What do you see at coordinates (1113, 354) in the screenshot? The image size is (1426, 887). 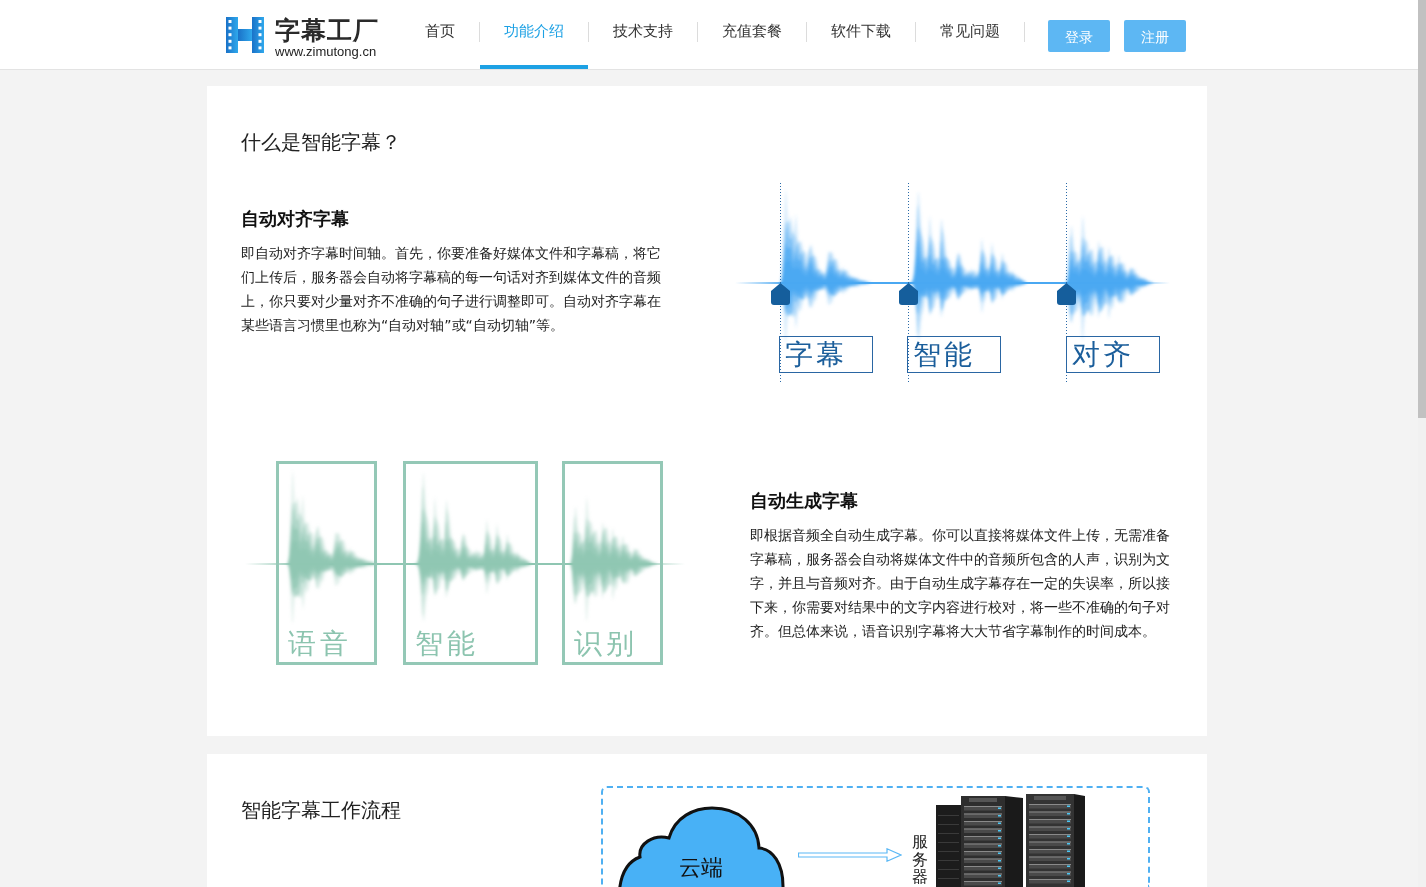 I see `subtitle-label: 对齐` at bounding box center [1113, 354].